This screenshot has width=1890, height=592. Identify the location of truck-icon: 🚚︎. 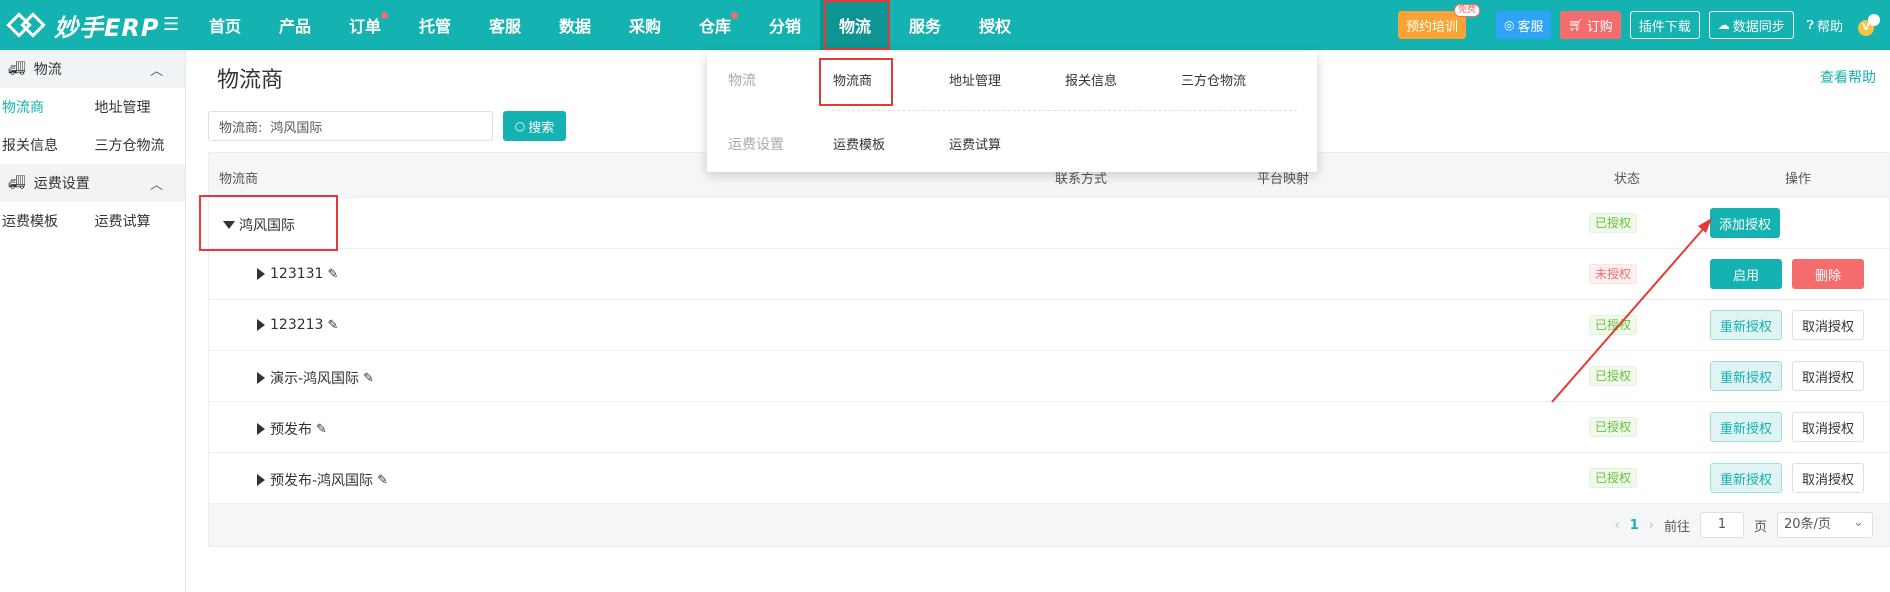
(17, 183).